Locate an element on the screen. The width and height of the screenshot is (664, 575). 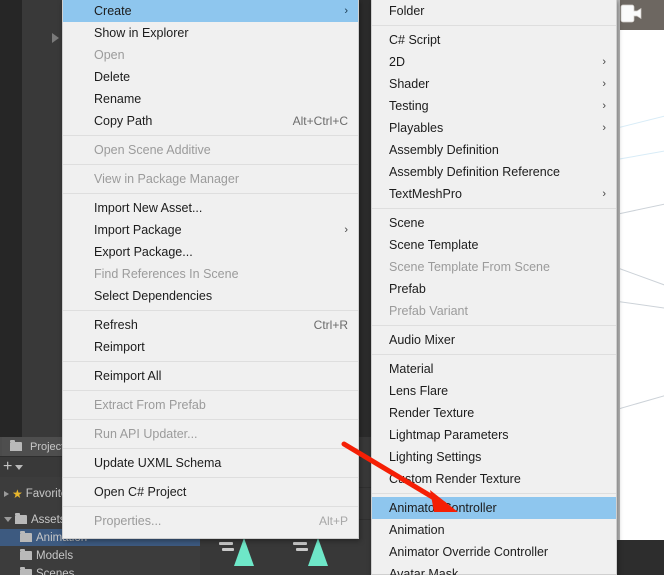
submenu-item-avatar-mask: Avatar Mask is located at coordinates (494, 569).